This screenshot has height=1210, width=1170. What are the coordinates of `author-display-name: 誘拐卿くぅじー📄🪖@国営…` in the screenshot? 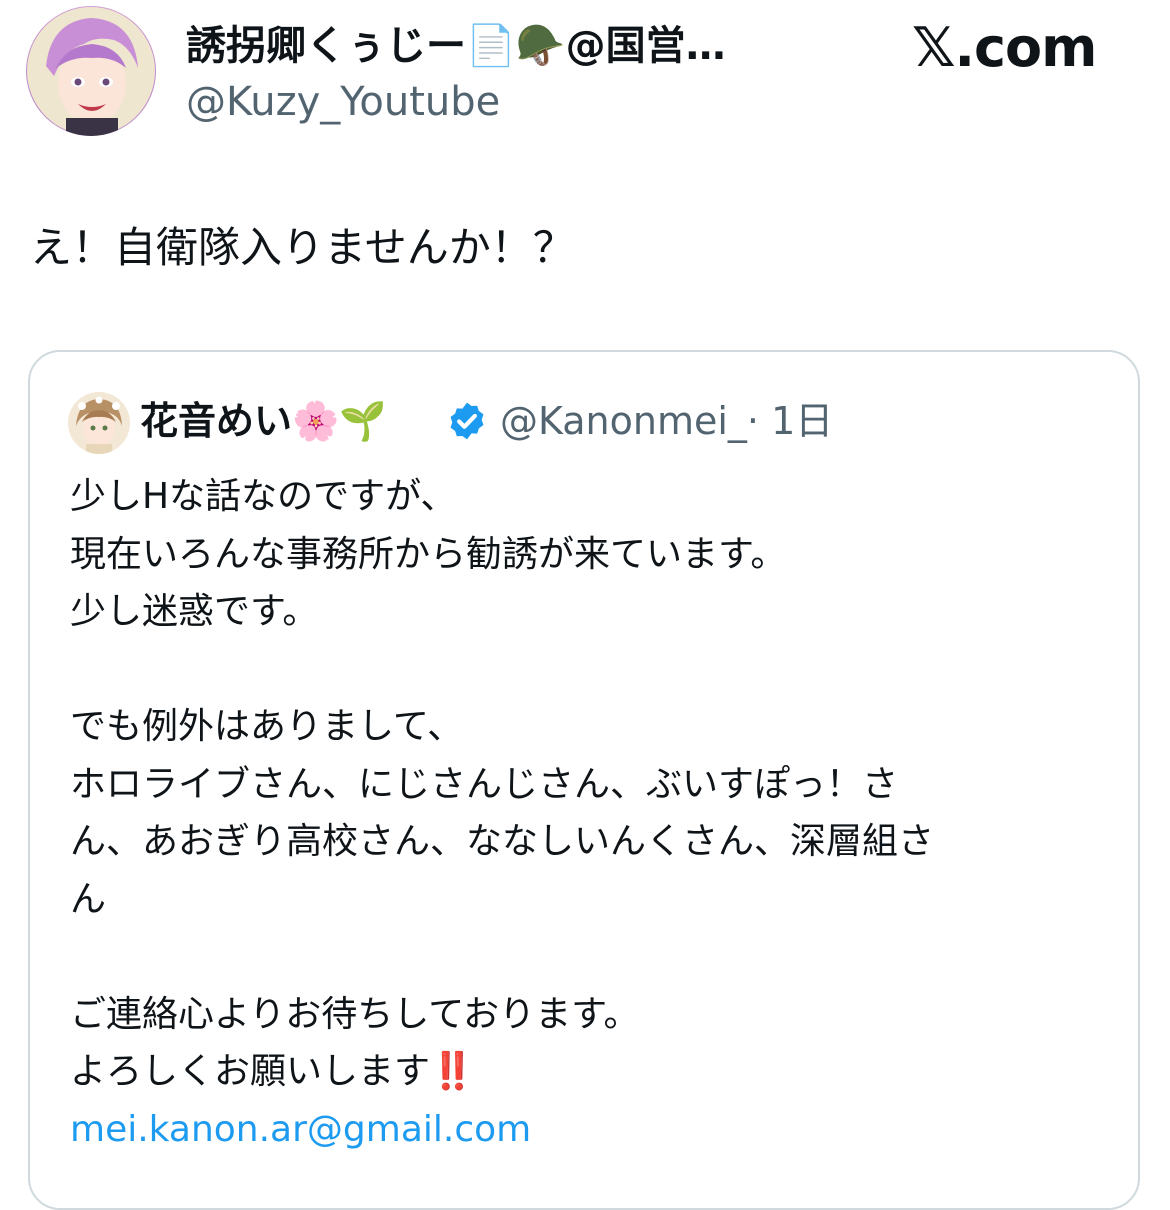 It's located at (456, 46).